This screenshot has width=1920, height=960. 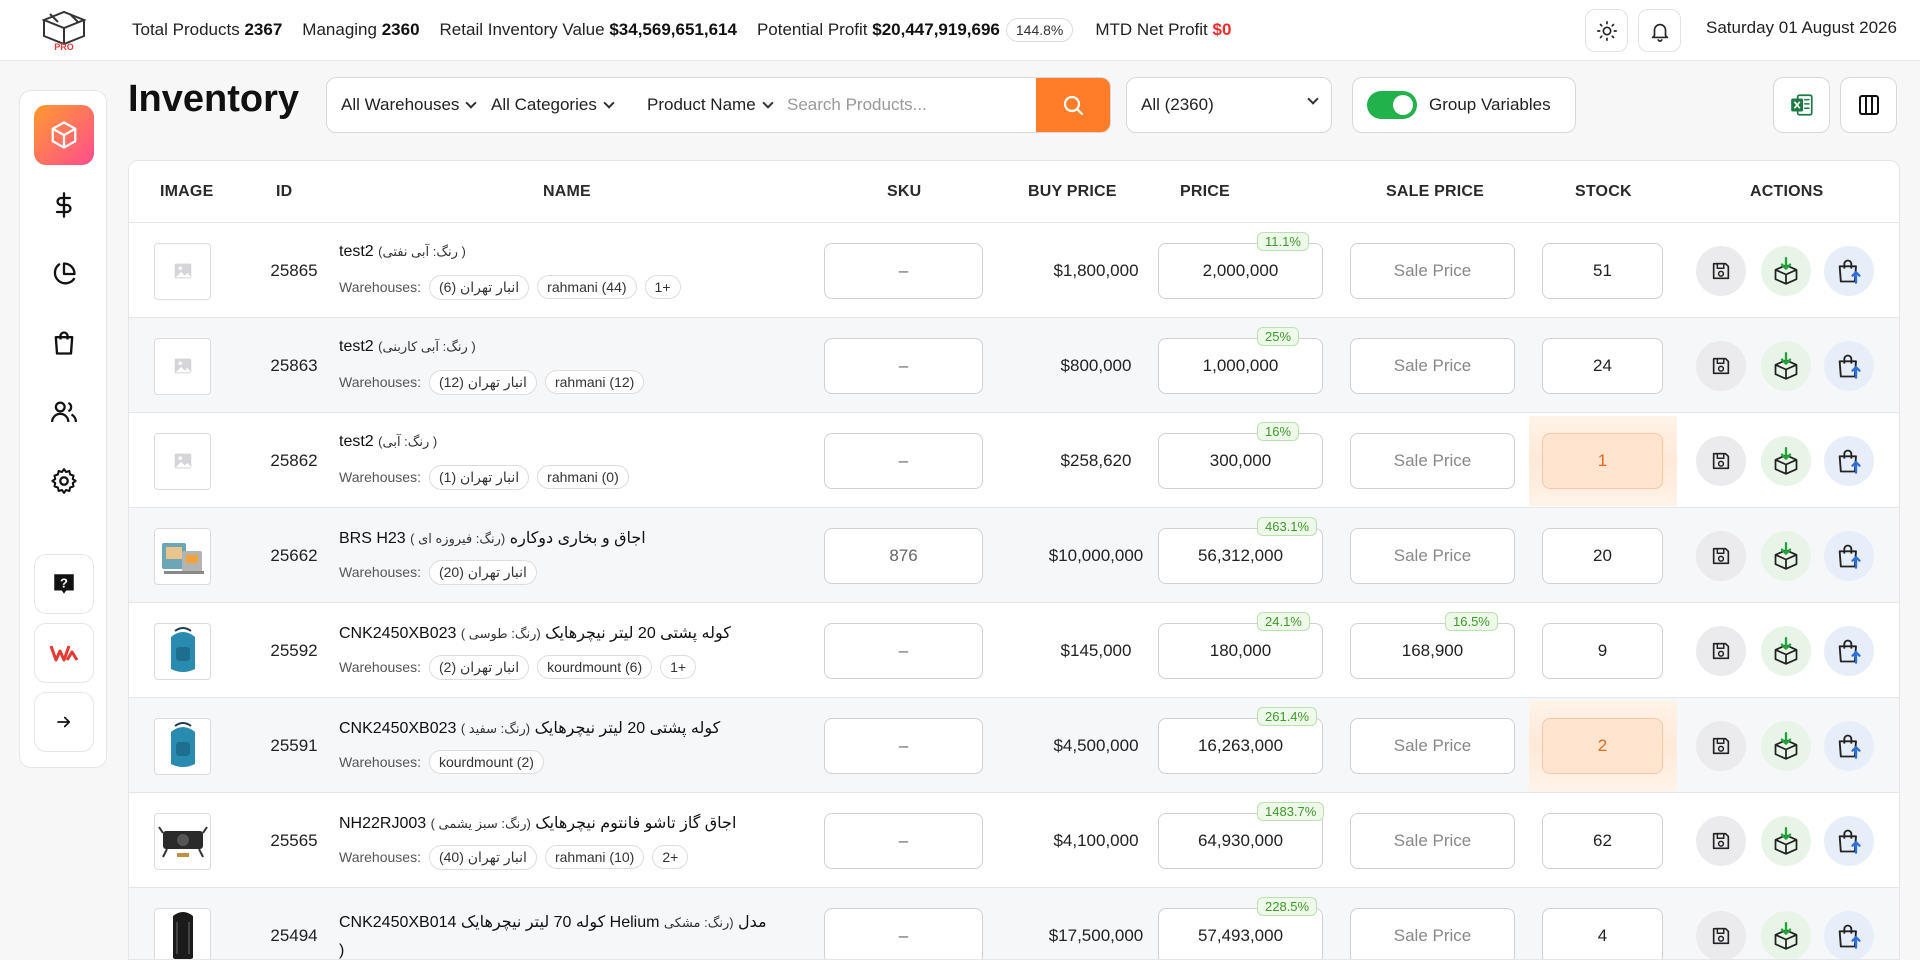 I want to click on logo: PRO, so click(x=64, y=30).